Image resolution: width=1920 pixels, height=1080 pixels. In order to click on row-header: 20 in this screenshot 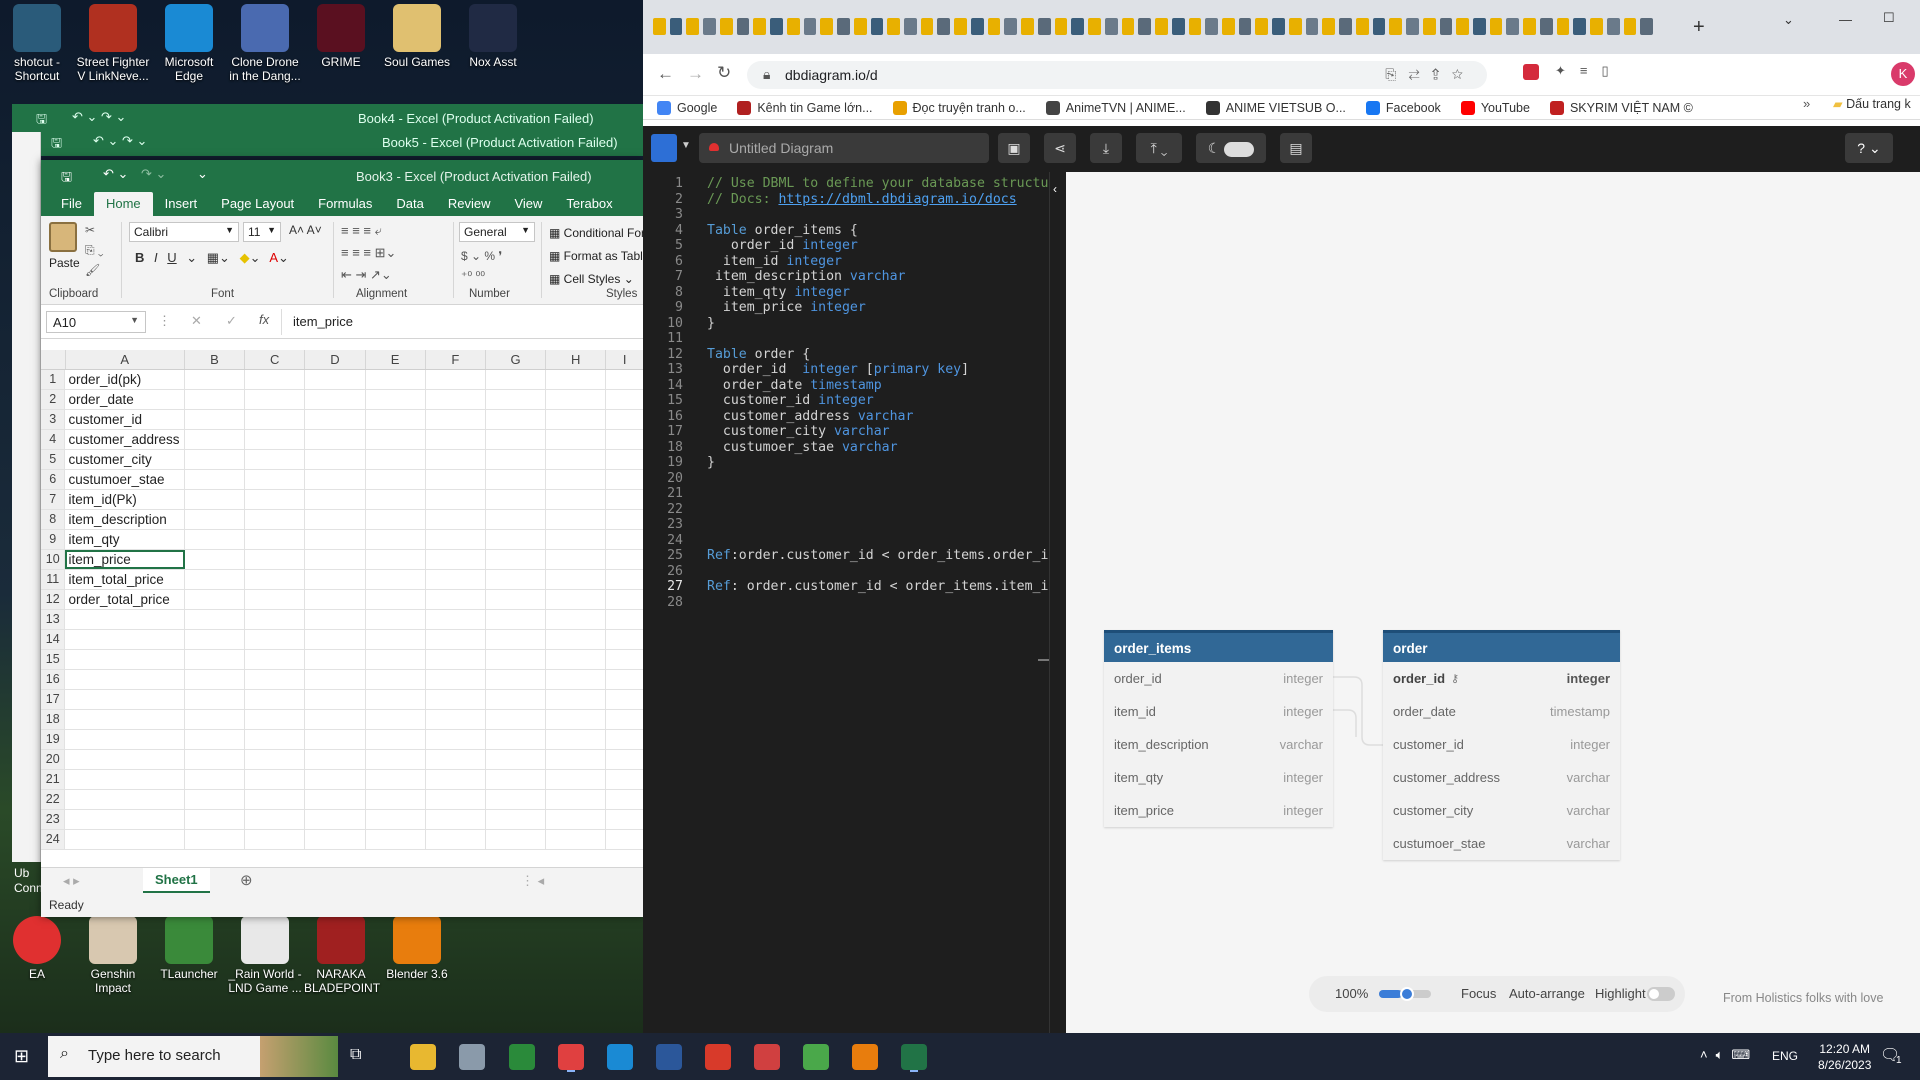, I will do `click(53, 759)`.